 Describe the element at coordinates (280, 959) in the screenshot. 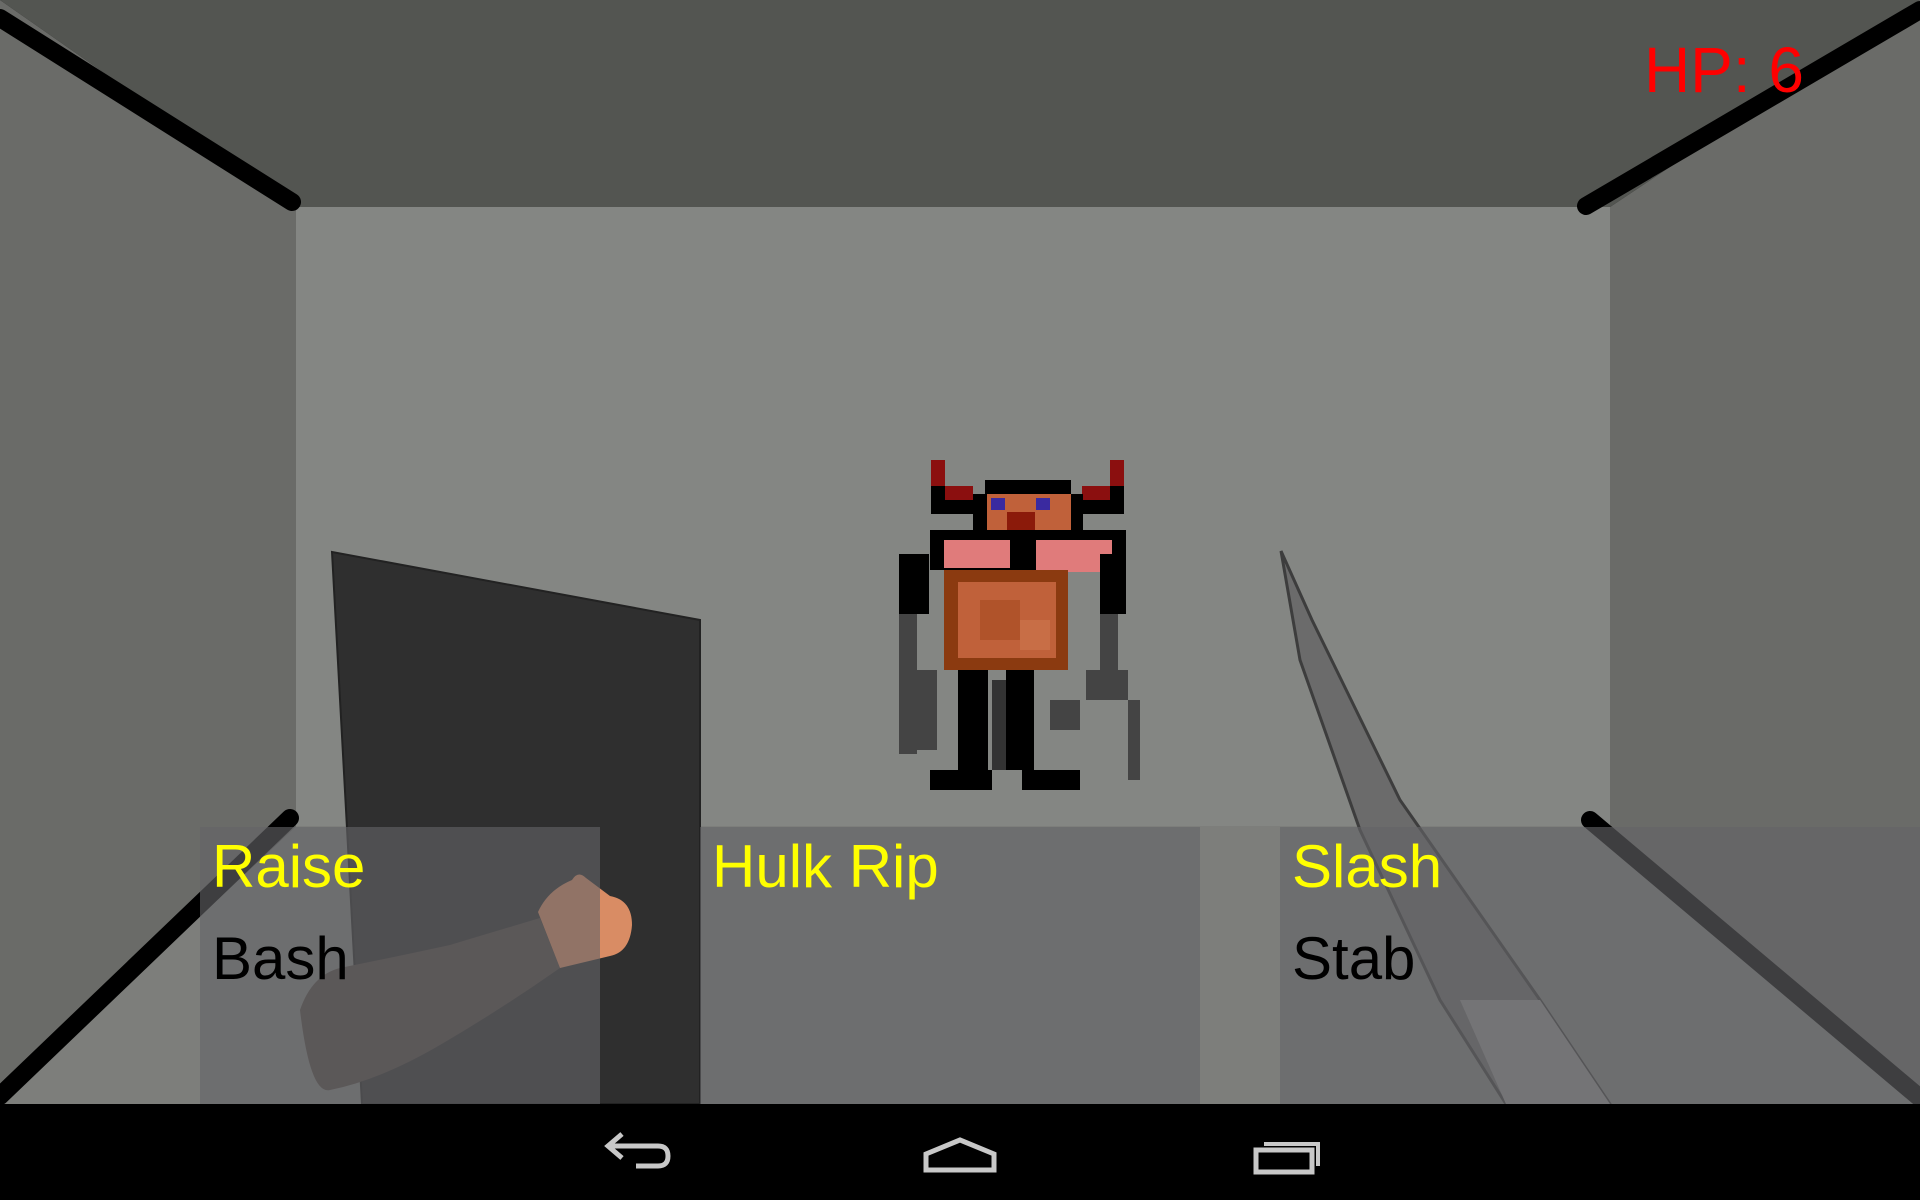

I see `action-bash: Bash` at that location.